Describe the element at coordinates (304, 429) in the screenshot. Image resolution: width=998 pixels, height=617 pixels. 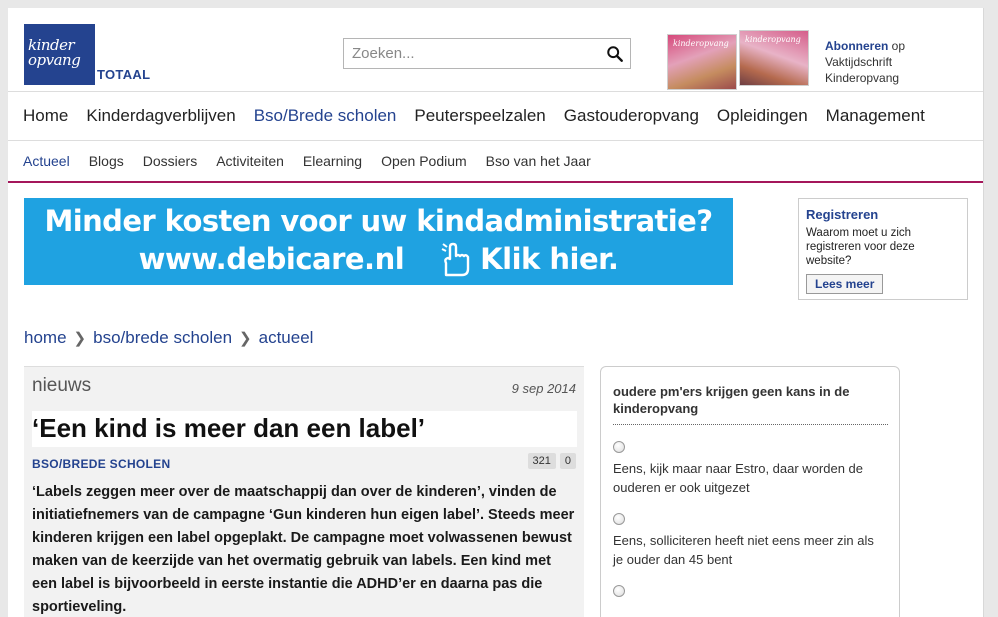
I see `article-title: ‘Een kind is meer dan een label’` at that location.